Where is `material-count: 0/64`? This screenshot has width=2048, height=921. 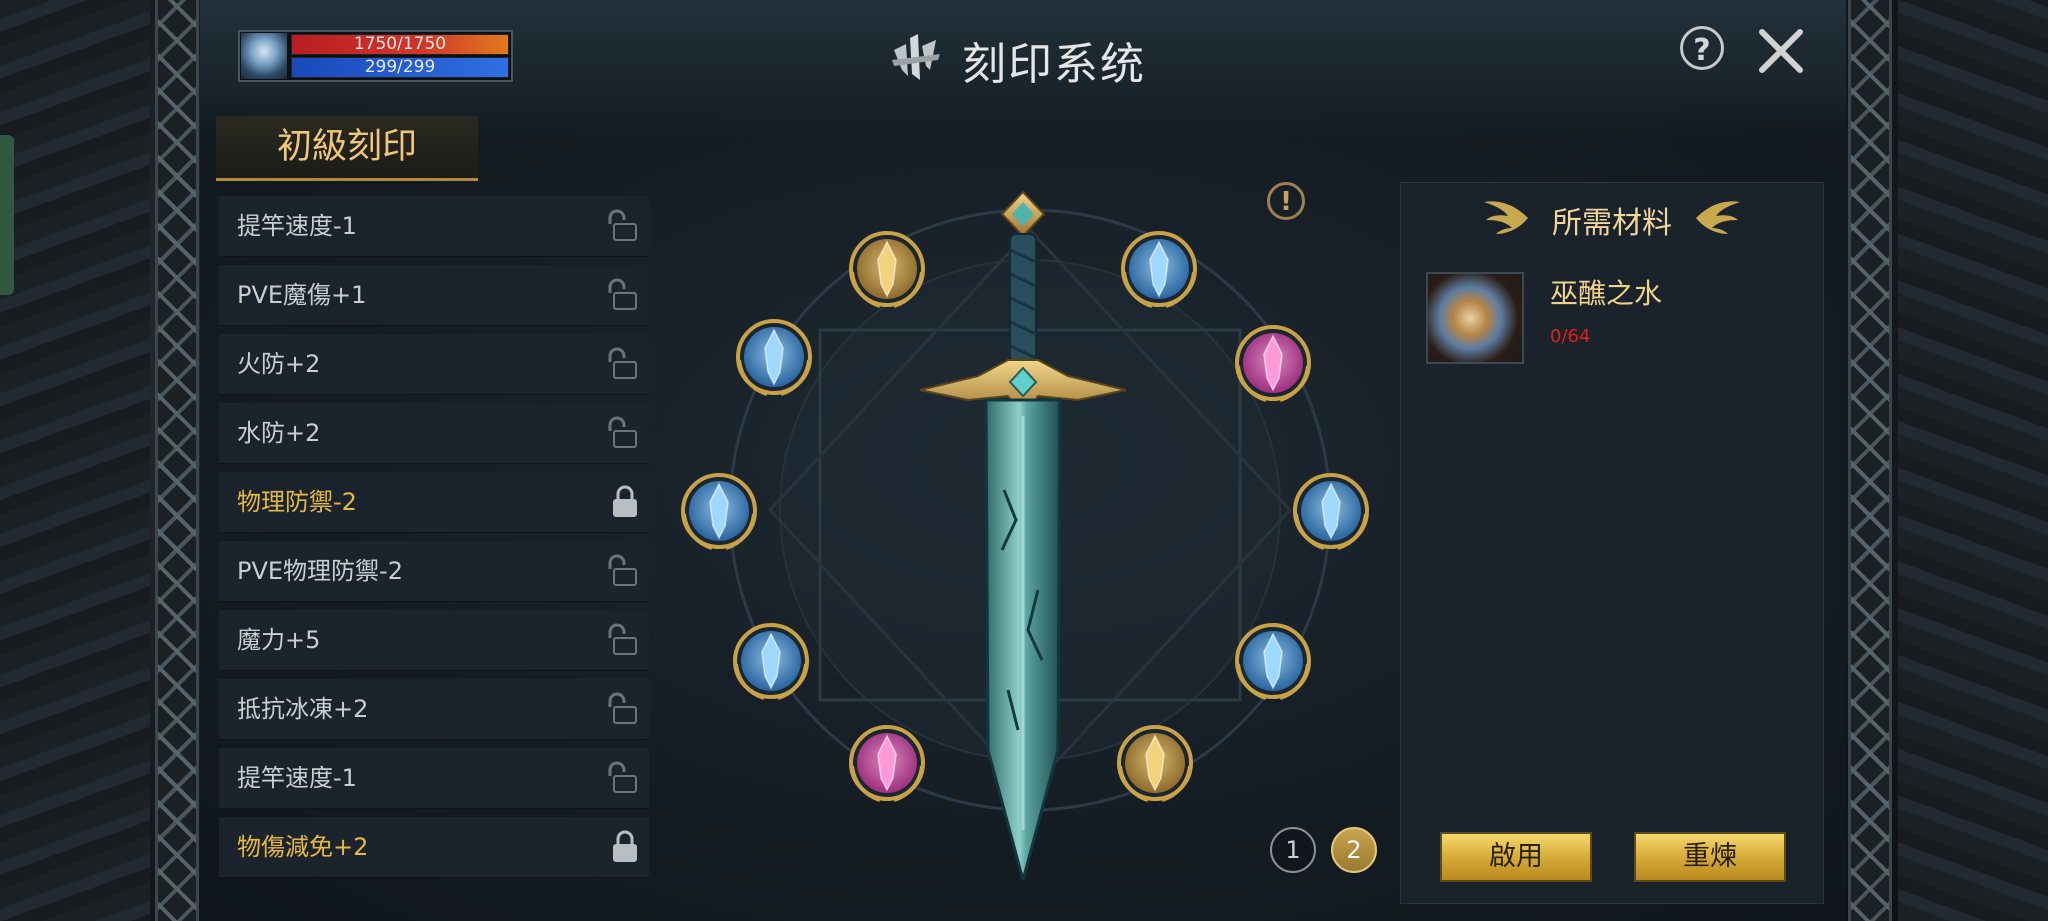 material-count: 0/64 is located at coordinates (1570, 336).